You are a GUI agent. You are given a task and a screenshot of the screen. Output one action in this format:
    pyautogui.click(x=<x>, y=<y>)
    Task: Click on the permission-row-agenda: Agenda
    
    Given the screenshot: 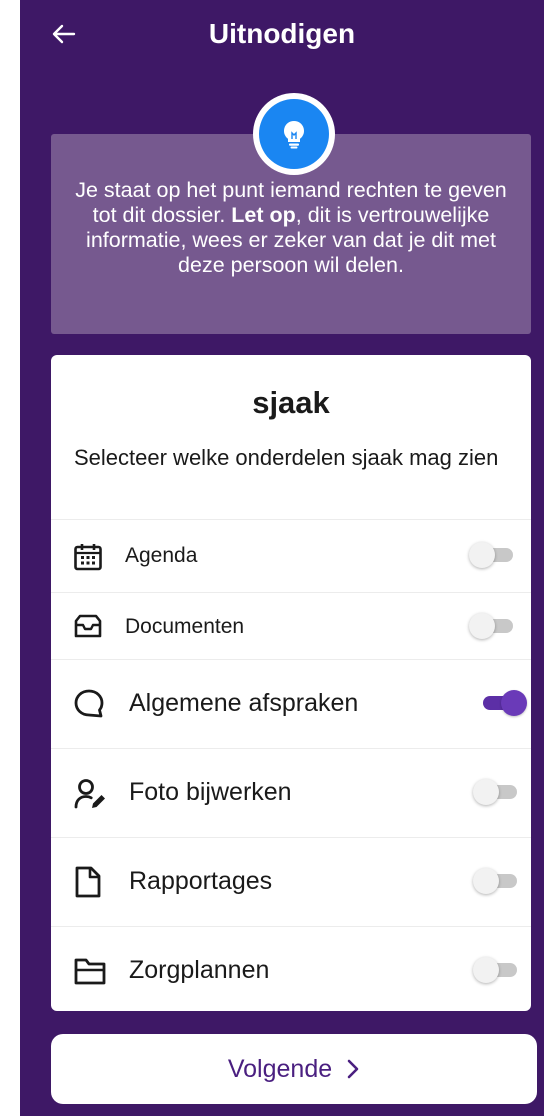 What is the action you would take?
    pyautogui.click(x=291, y=555)
    